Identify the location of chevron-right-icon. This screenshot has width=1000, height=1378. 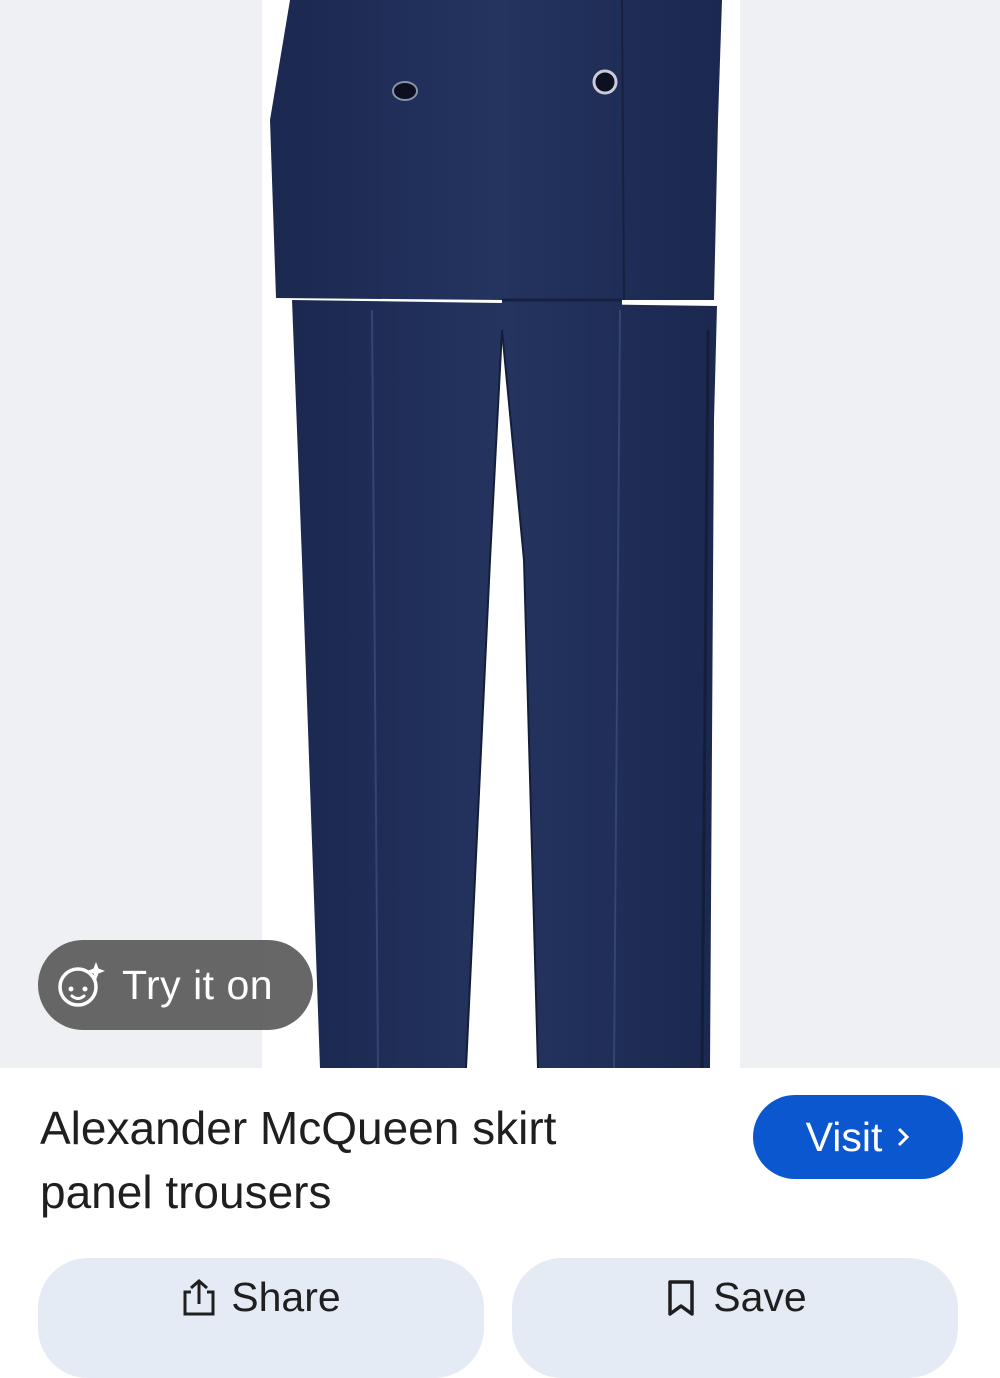
(903, 1137).